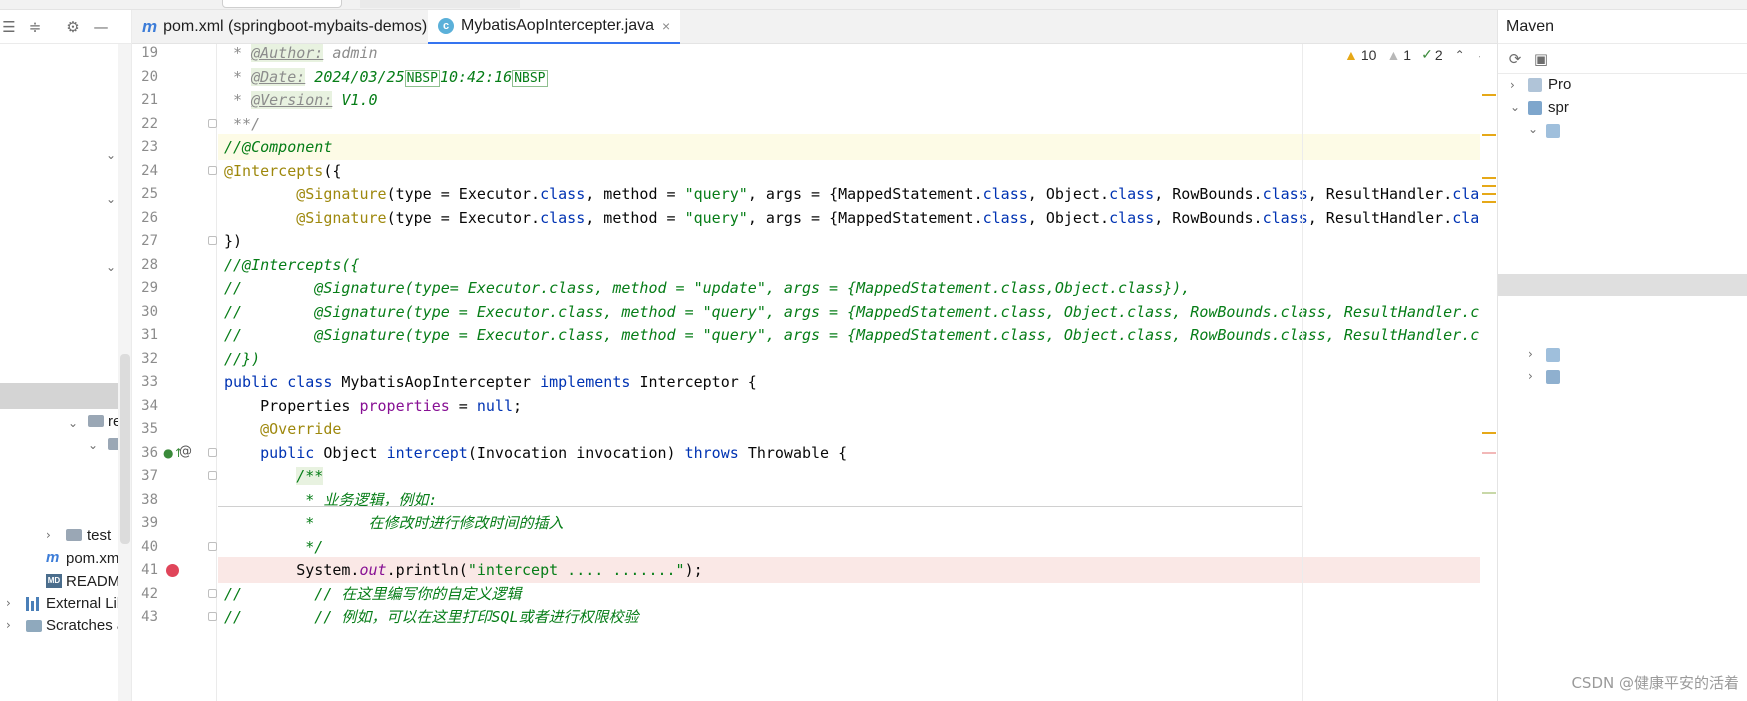  I want to click on code-line: Properties properties = null;, so click(942, 406).